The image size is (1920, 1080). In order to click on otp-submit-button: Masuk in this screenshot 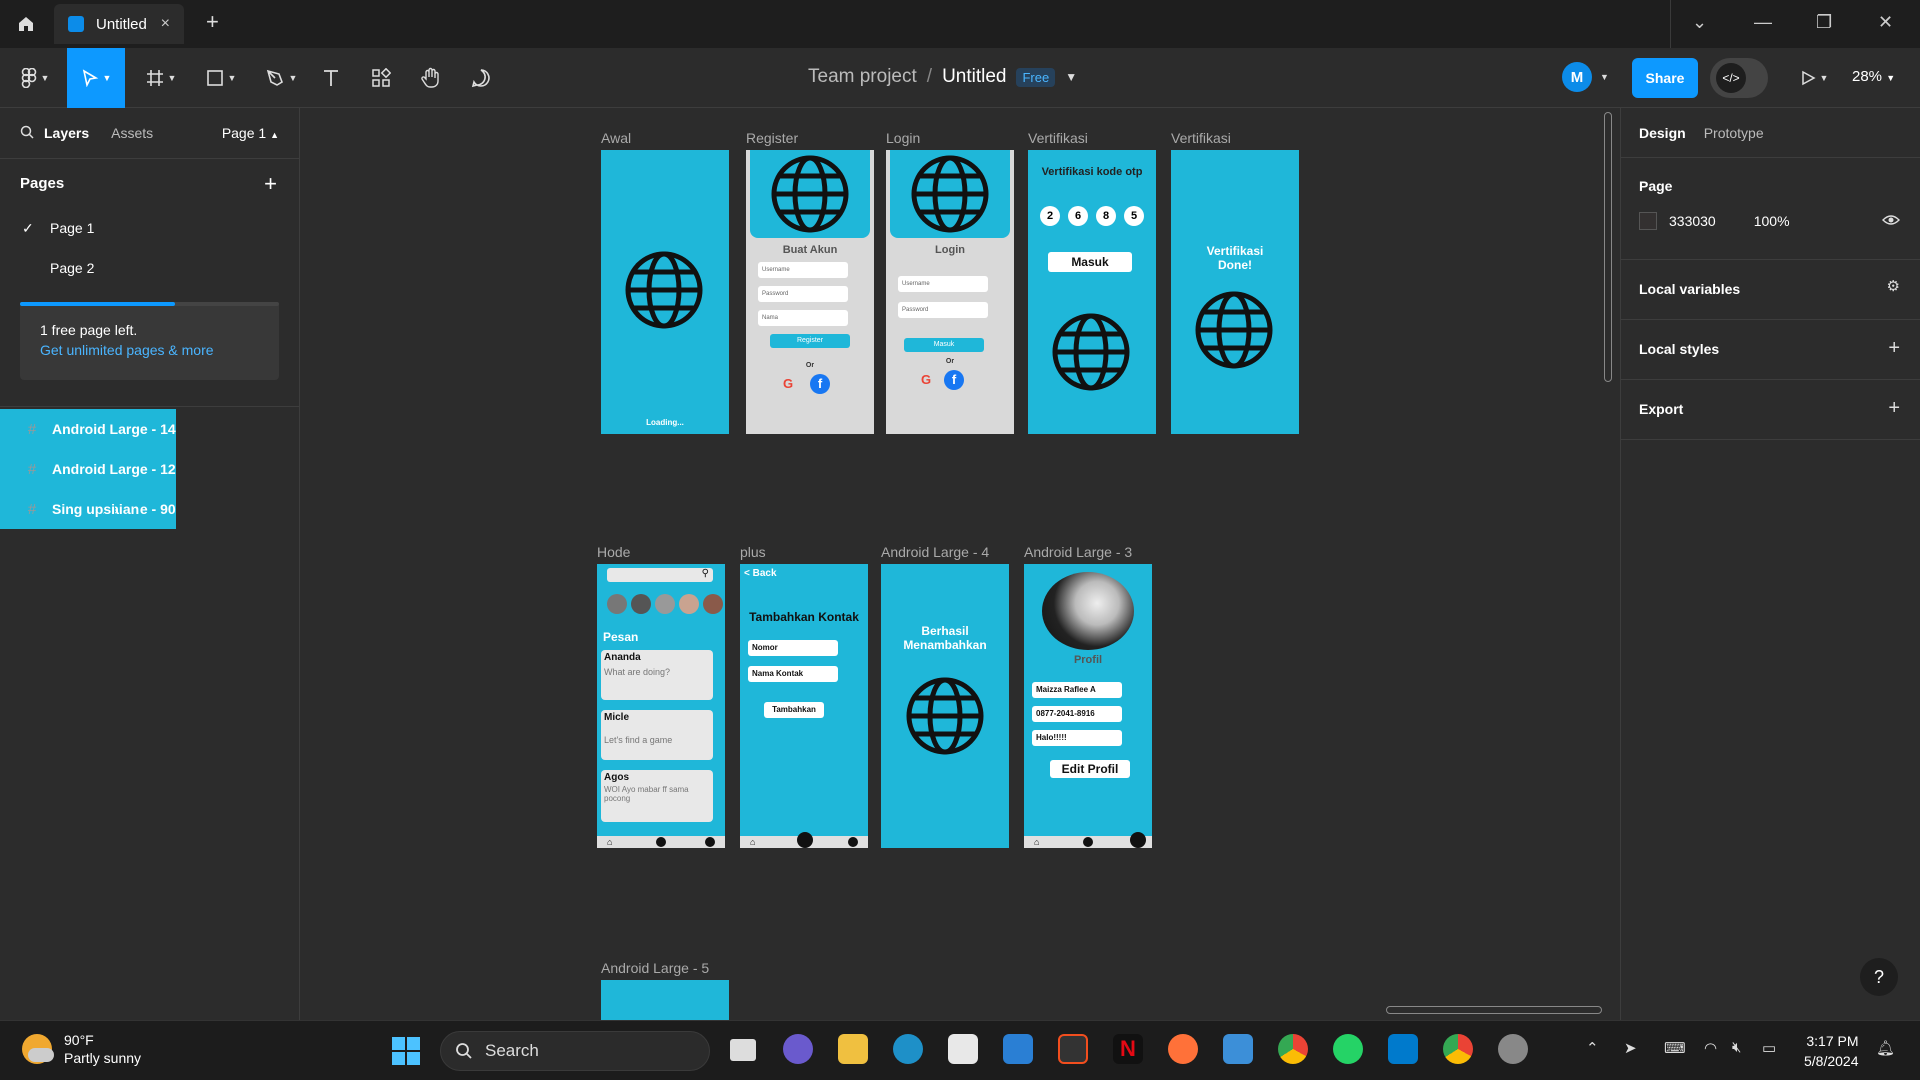, I will do `click(1090, 262)`.